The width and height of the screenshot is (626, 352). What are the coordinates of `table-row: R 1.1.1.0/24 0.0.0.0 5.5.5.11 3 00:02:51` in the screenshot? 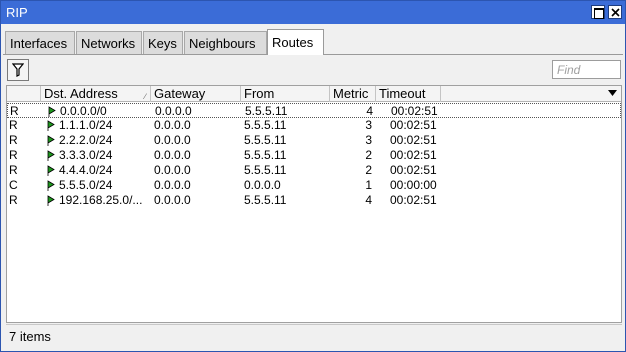 It's located at (314, 125).